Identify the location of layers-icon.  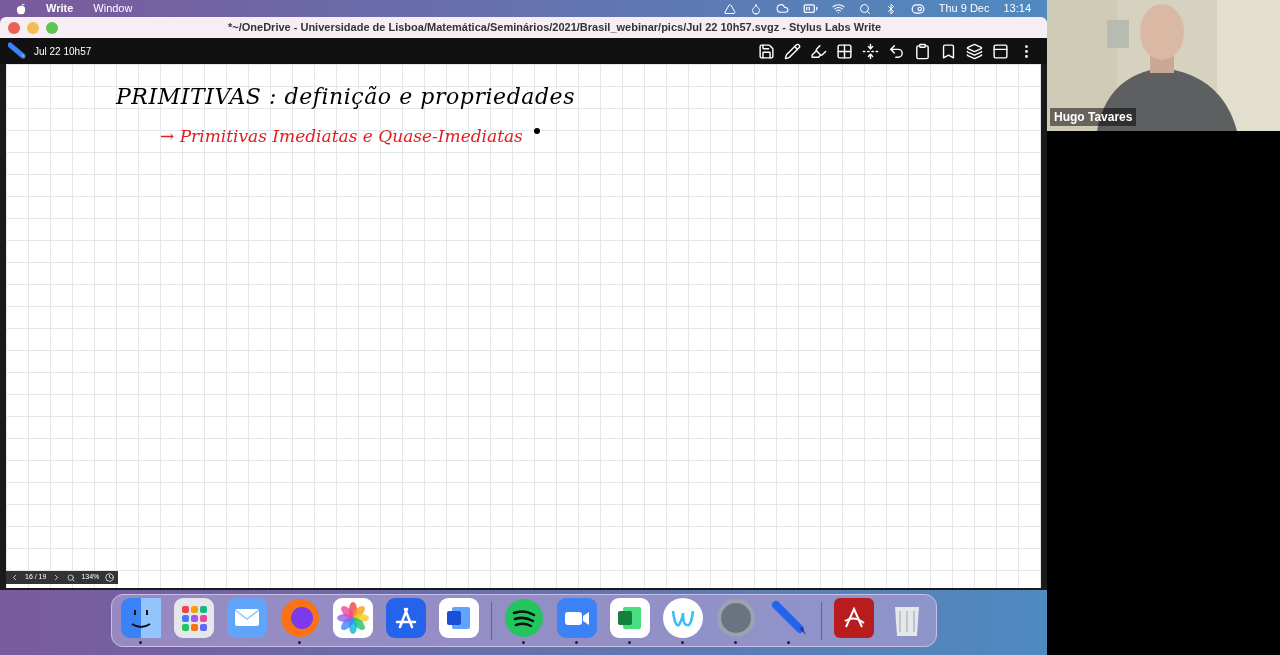
(974, 51).